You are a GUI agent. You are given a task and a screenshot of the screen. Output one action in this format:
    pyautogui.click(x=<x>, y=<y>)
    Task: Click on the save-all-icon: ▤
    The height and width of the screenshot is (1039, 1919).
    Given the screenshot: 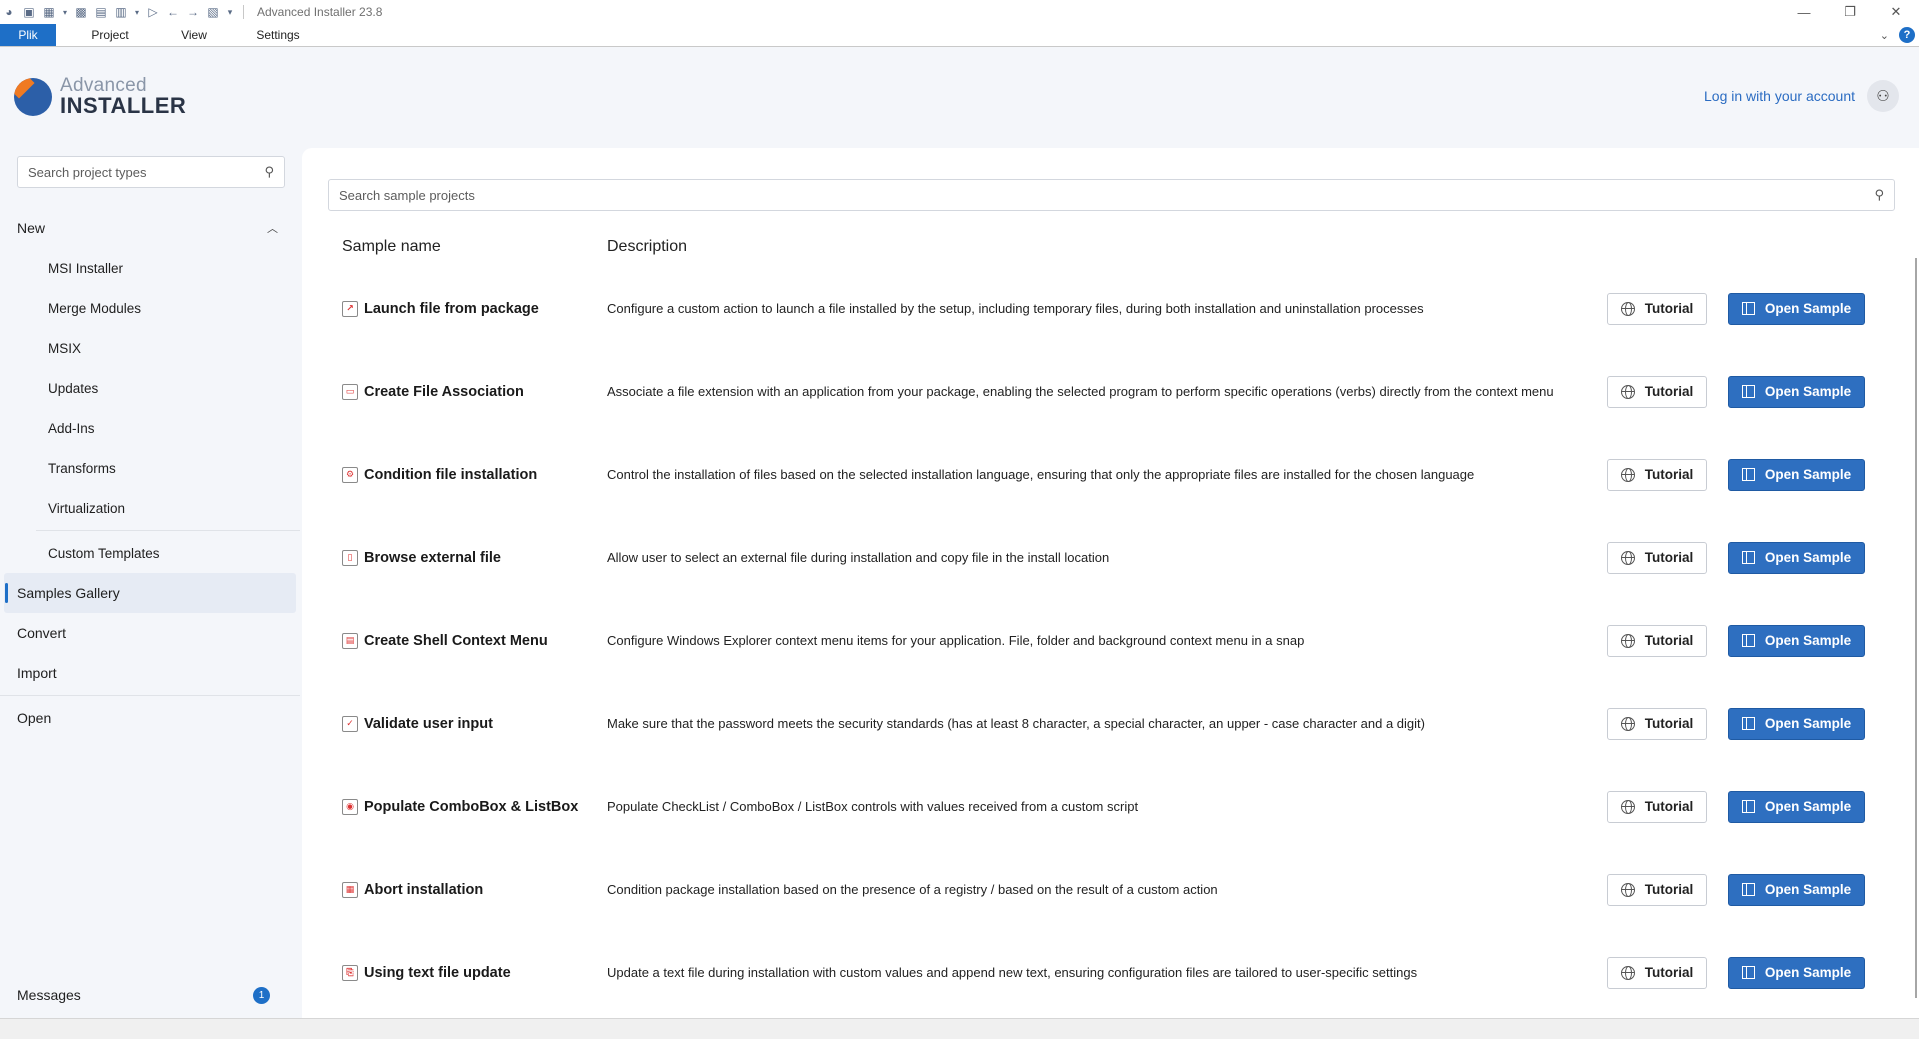 What is the action you would take?
    pyautogui.click(x=101, y=12)
    